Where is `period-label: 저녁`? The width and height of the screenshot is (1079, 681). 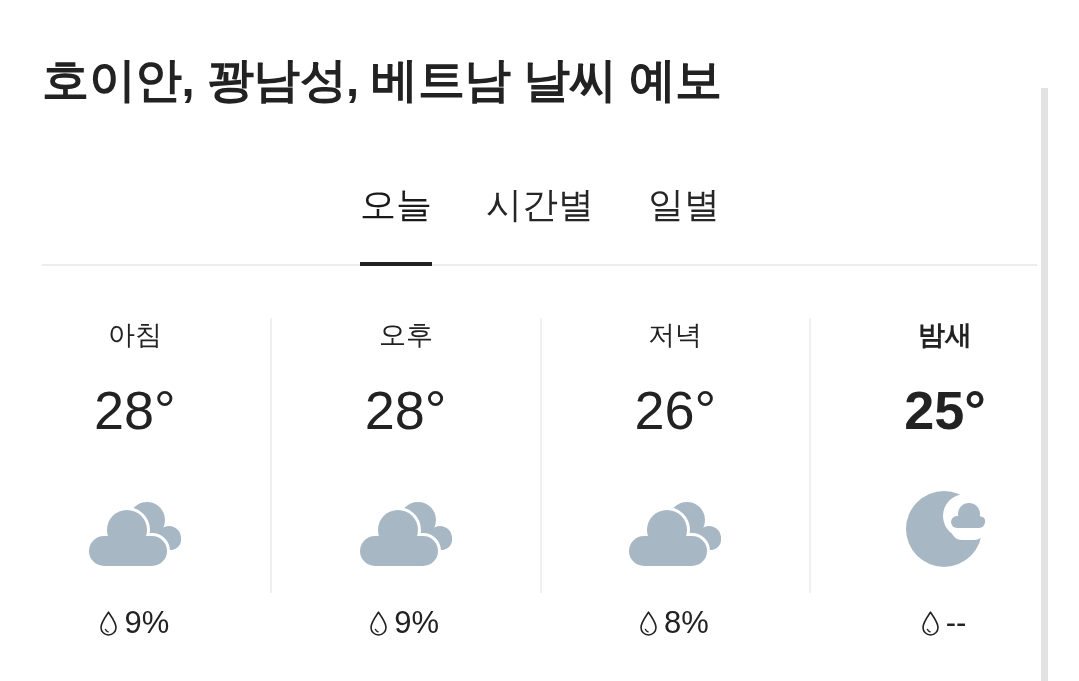 period-label: 저녁 is located at coordinates (675, 335).